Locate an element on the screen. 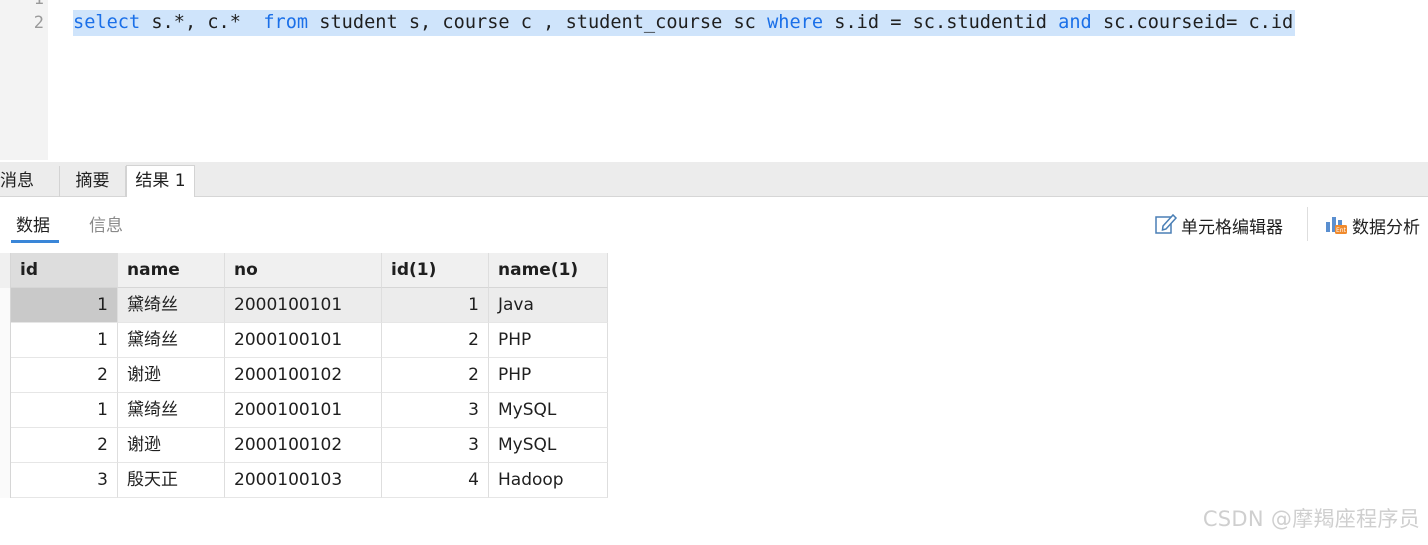 Image resolution: width=1428 pixels, height=545 pixels. cell-editor-button: 单元格编辑器 is located at coordinates (1218, 225).